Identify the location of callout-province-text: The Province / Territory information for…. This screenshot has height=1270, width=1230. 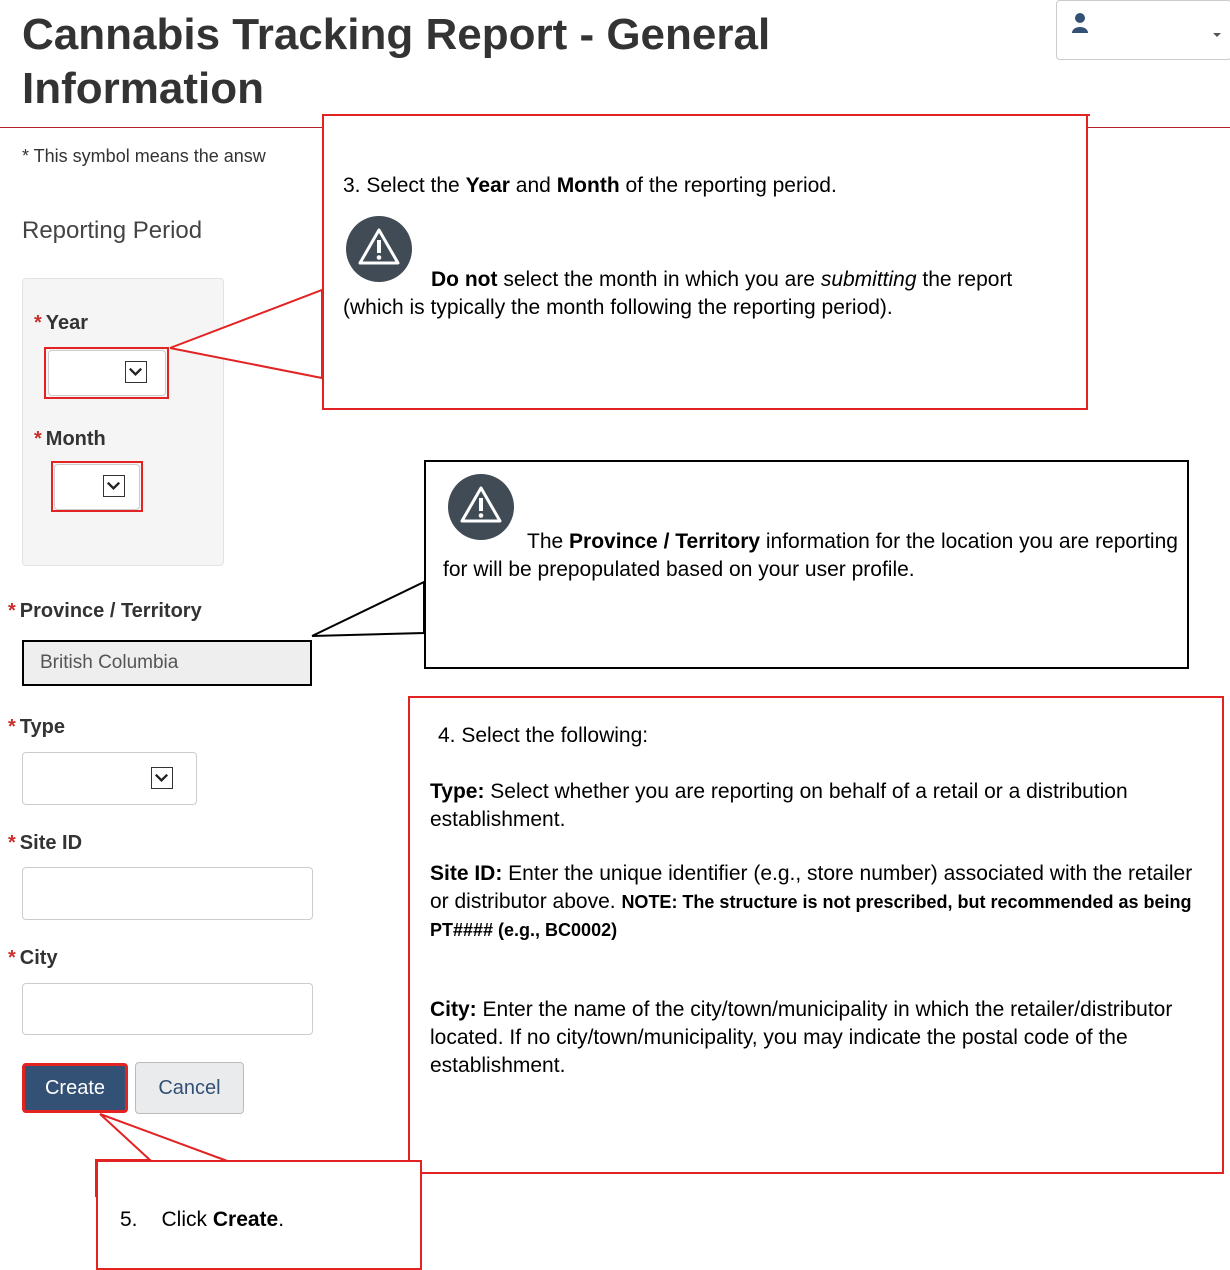
(810, 555).